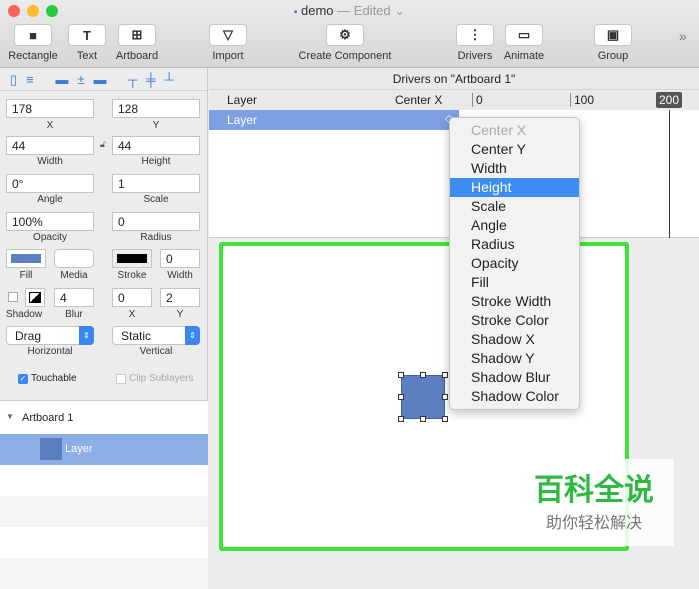 Image resolution: width=699 pixels, height=589 pixels. Describe the element at coordinates (371, 10) in the screenshot. I see `edited-status: — Edited ⌄` at that location.